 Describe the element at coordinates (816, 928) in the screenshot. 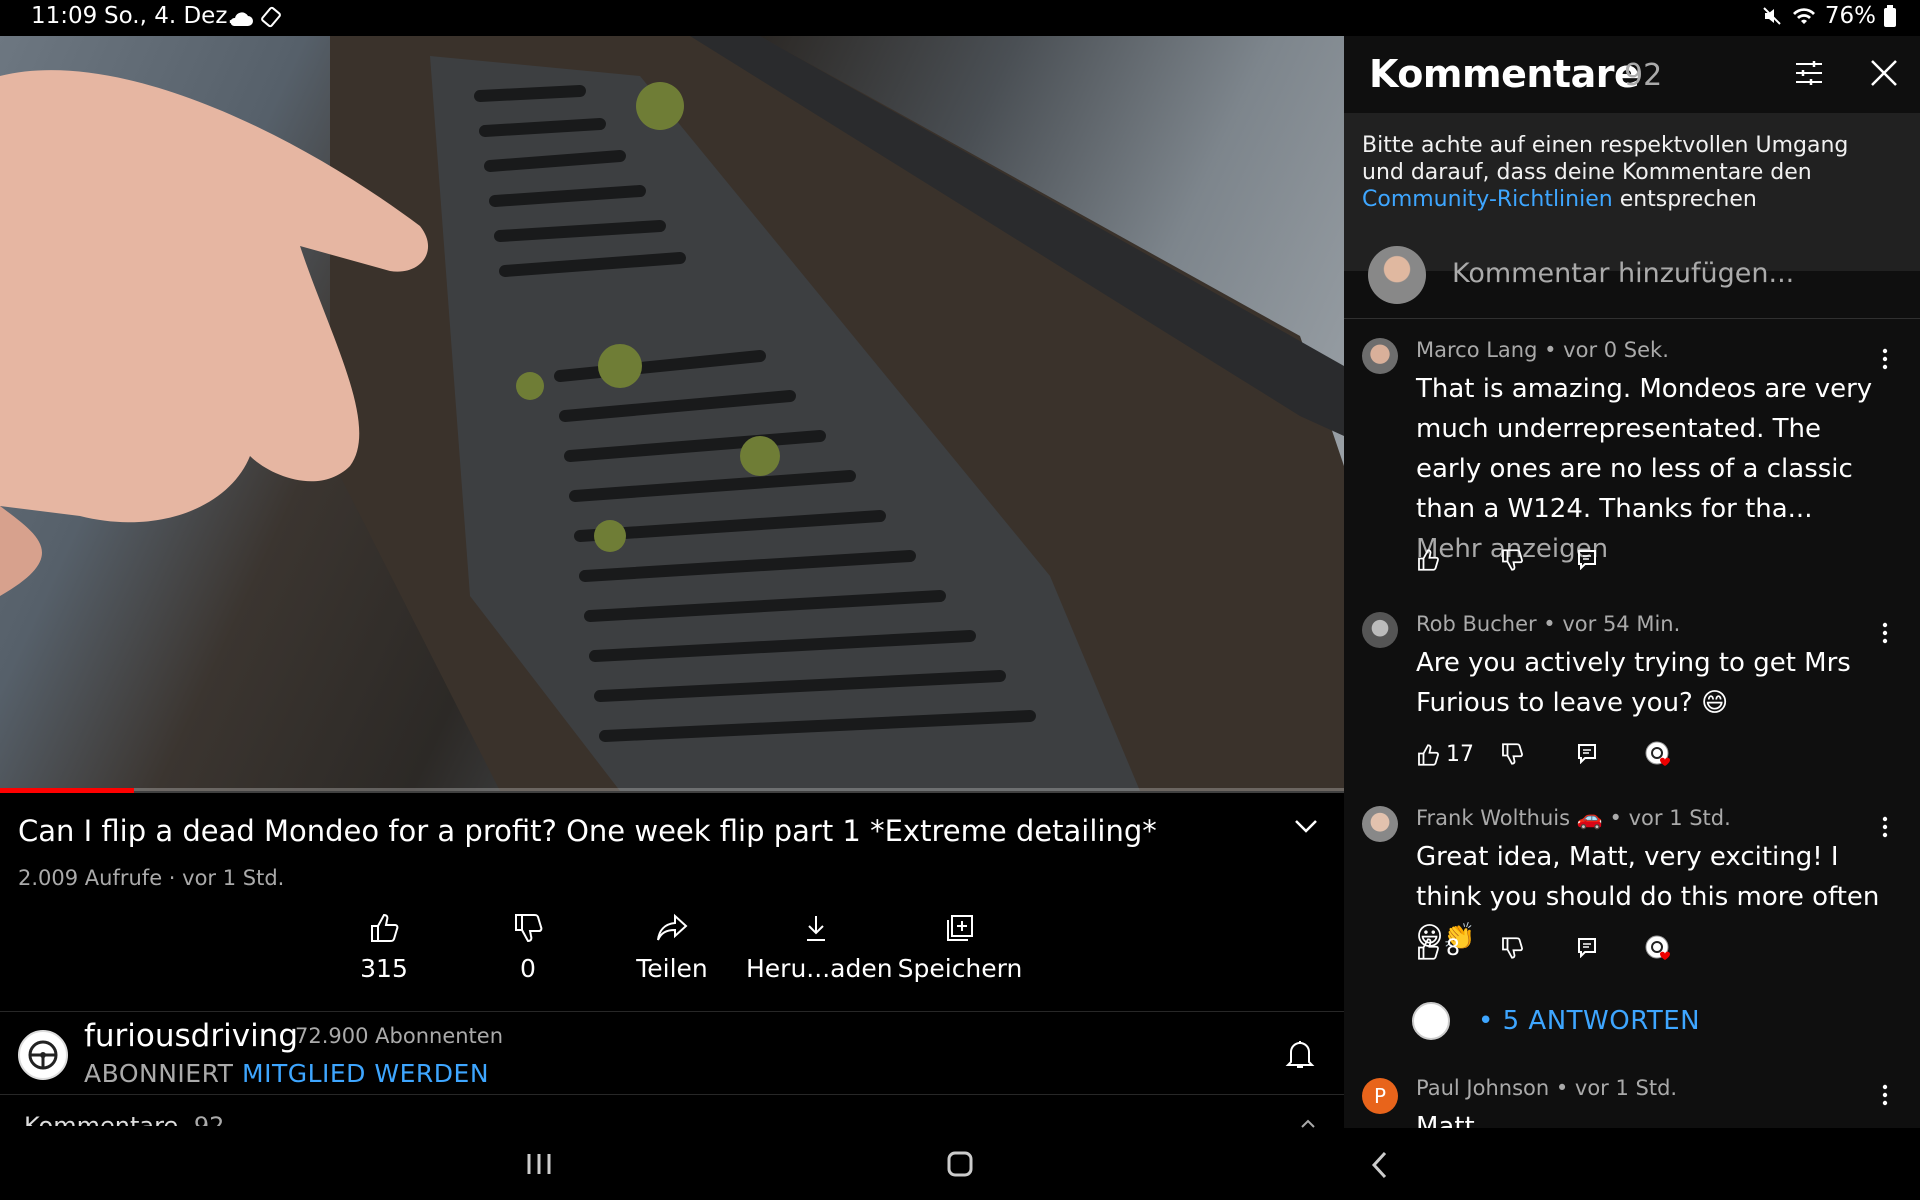

I see `download-icon` at that location.